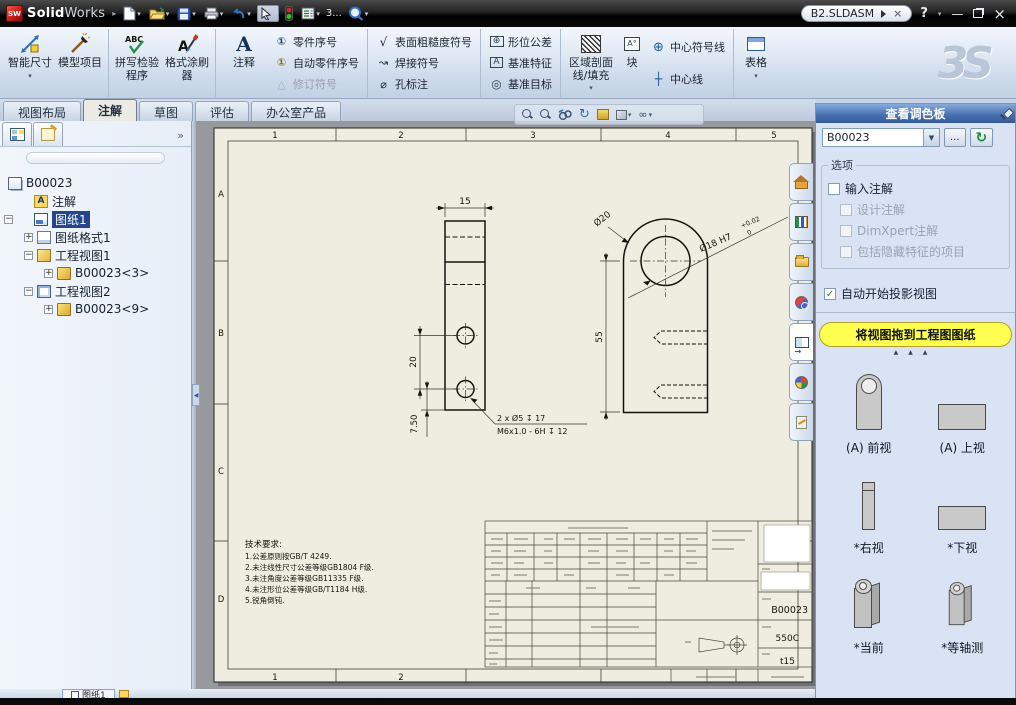 This screenshot has height=705, width=1016. Describe the element at coordinates (159, 13) in the screenshot. I see `open-button: ▾` at that location.